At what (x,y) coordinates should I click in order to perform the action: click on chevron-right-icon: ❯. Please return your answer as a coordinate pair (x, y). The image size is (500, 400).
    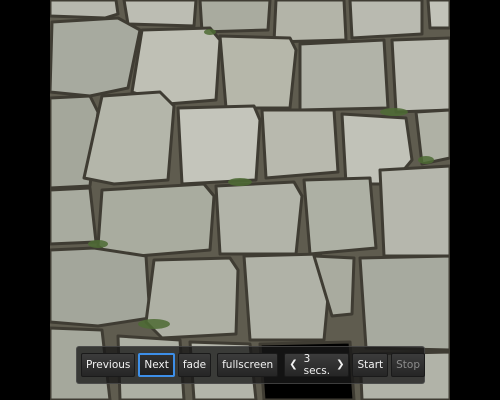
    Looking at the image, I should click on (340, 365).